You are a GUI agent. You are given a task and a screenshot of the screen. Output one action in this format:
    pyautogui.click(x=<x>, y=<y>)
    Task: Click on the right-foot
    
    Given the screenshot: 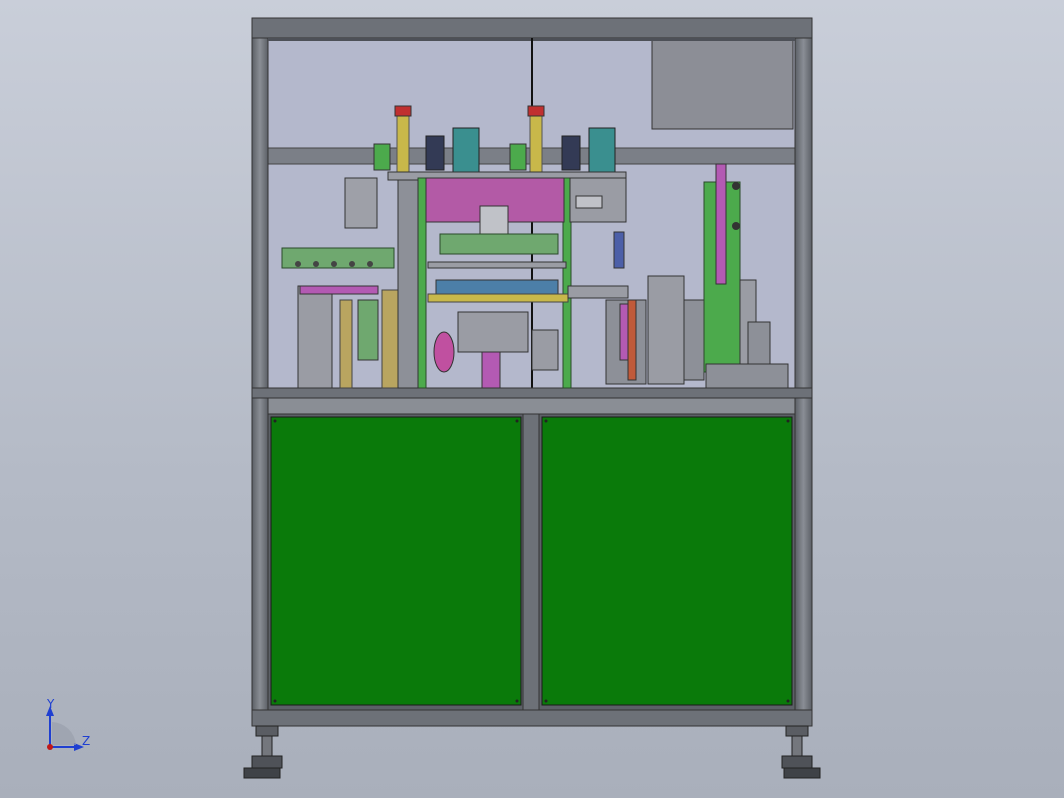 What is the action you would take?
    pyautogui.click(x=801, y=752)
    